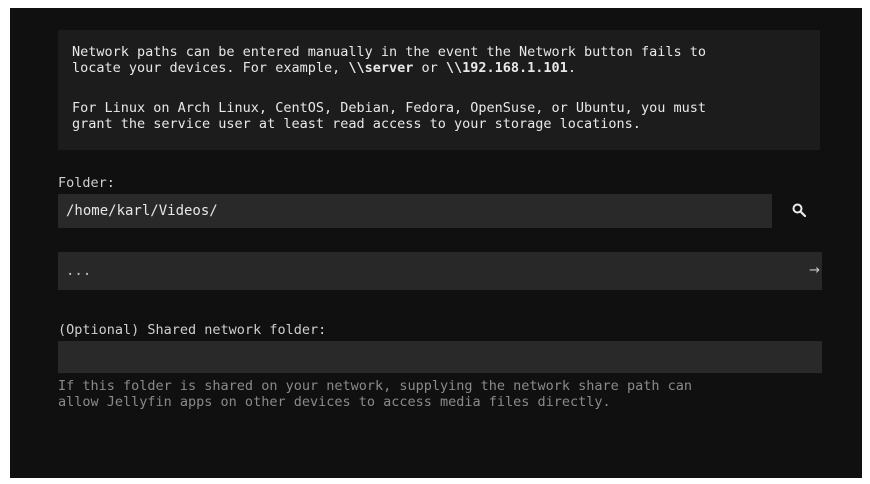 The height and width of the screenshot is (484, 870). I want to click on shared-folder-input, so click(440, 357).